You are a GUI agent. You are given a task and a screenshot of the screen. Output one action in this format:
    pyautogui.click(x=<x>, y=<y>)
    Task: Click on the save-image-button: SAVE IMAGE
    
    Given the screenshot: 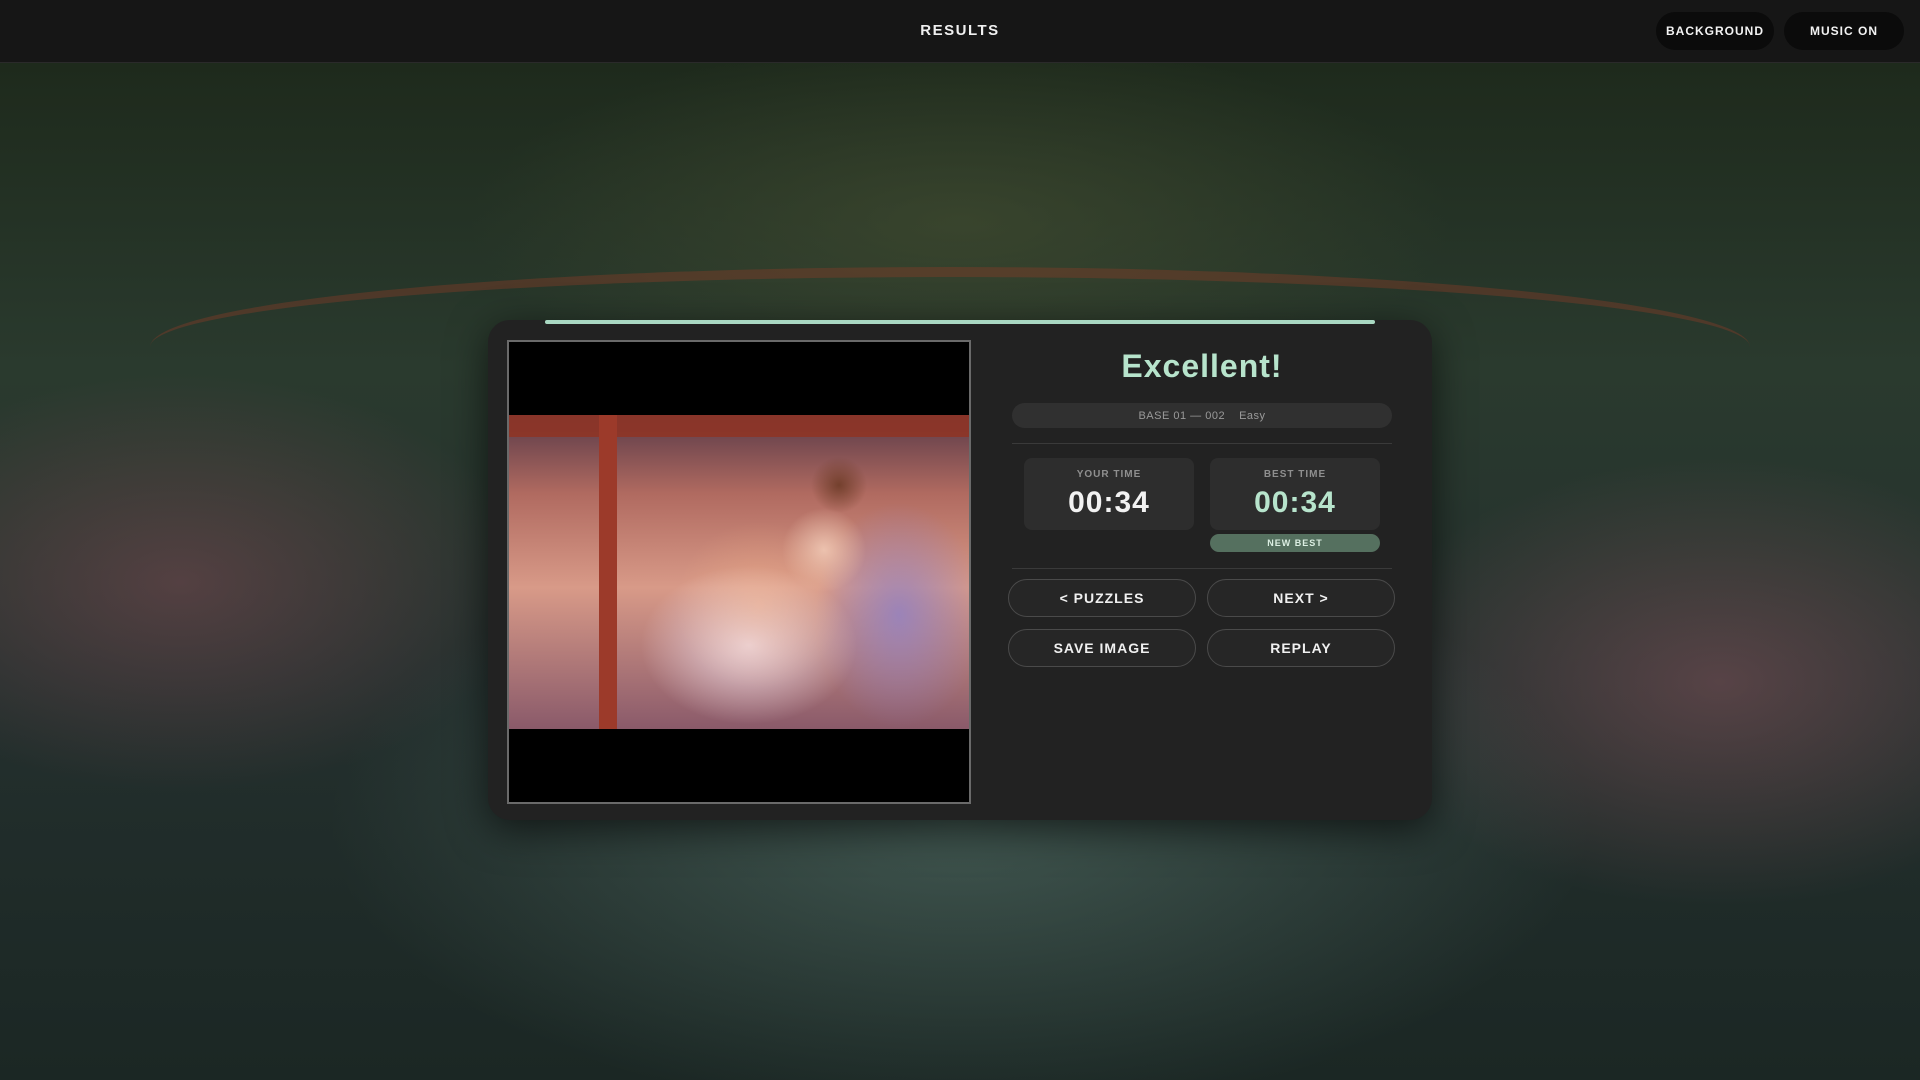 What is the action you would take?
    pyautogui.click(x=1102, y=648)
    